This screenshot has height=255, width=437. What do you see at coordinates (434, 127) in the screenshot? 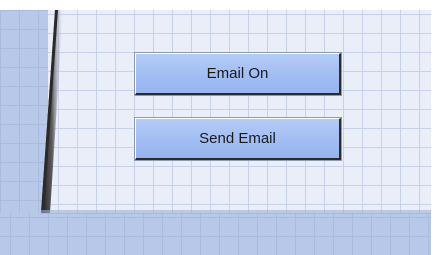
I see `right-margin` at bounding box center [434, 127].